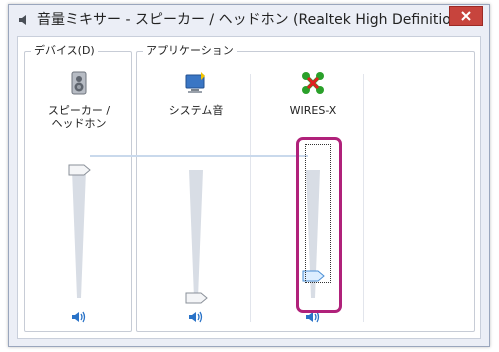  What do you see at coordinates (199, 156) in the screenshot?
I see `device-volume-level-line` at bounding box center [199, 156].